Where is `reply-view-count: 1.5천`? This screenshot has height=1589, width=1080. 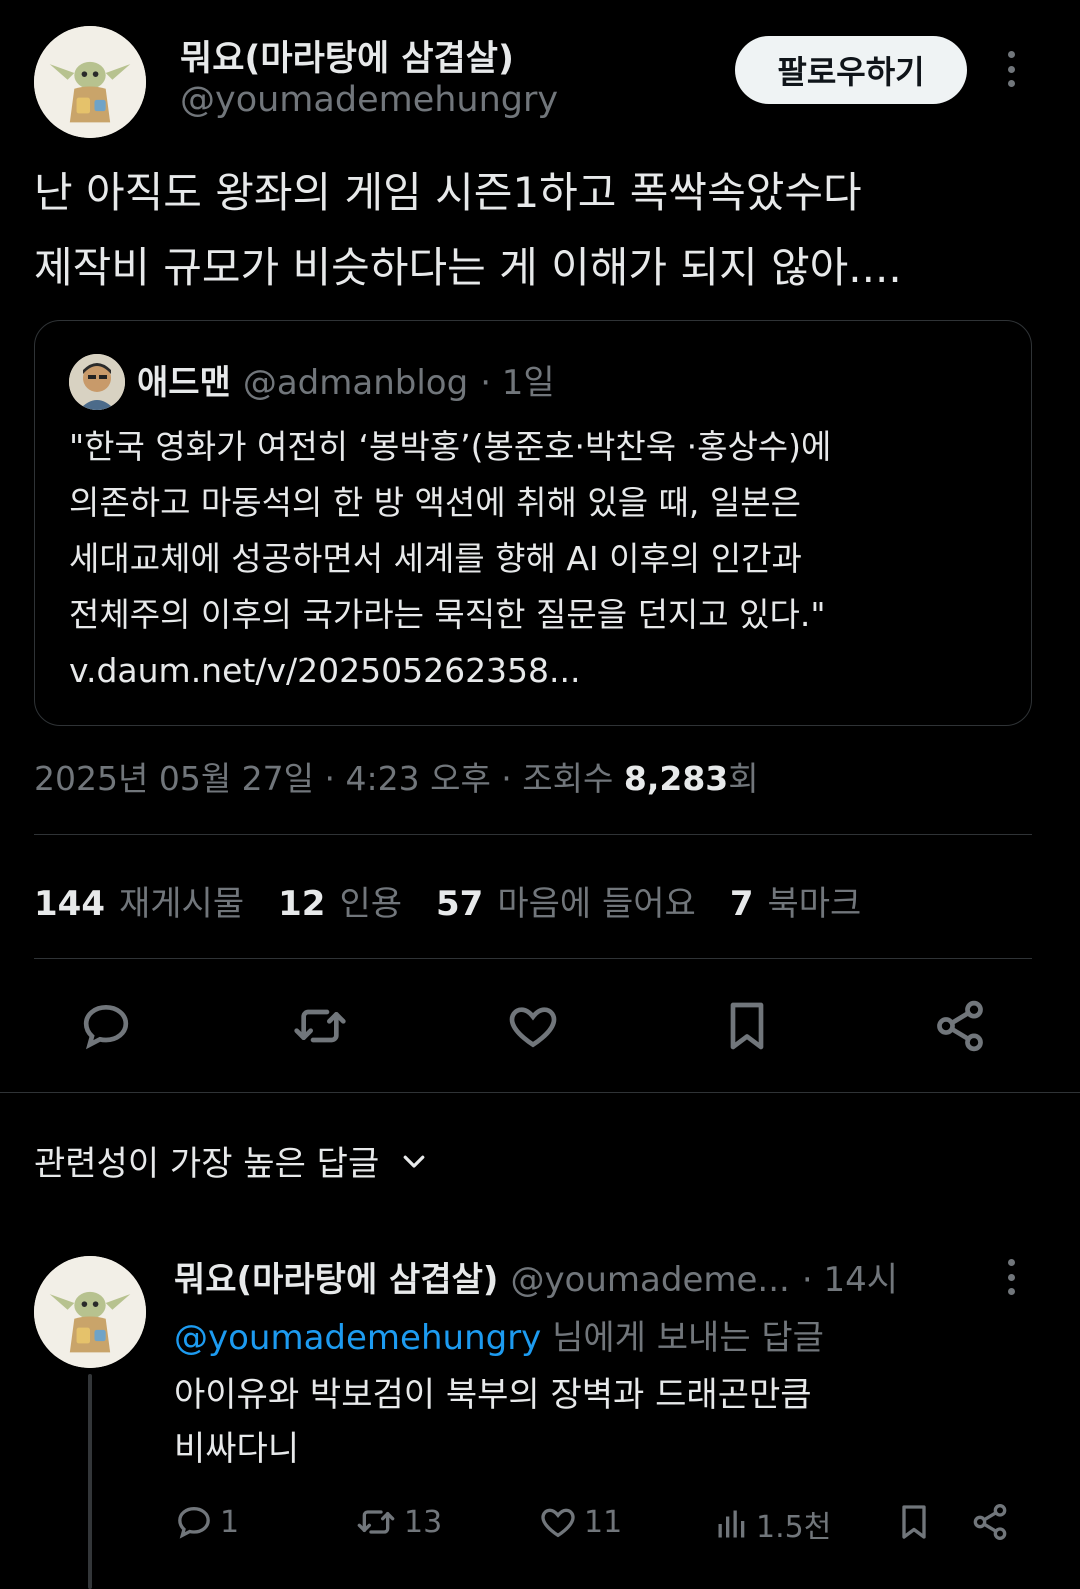 reply-view-count: 1.5천 is located at coordinates (794, 1527).